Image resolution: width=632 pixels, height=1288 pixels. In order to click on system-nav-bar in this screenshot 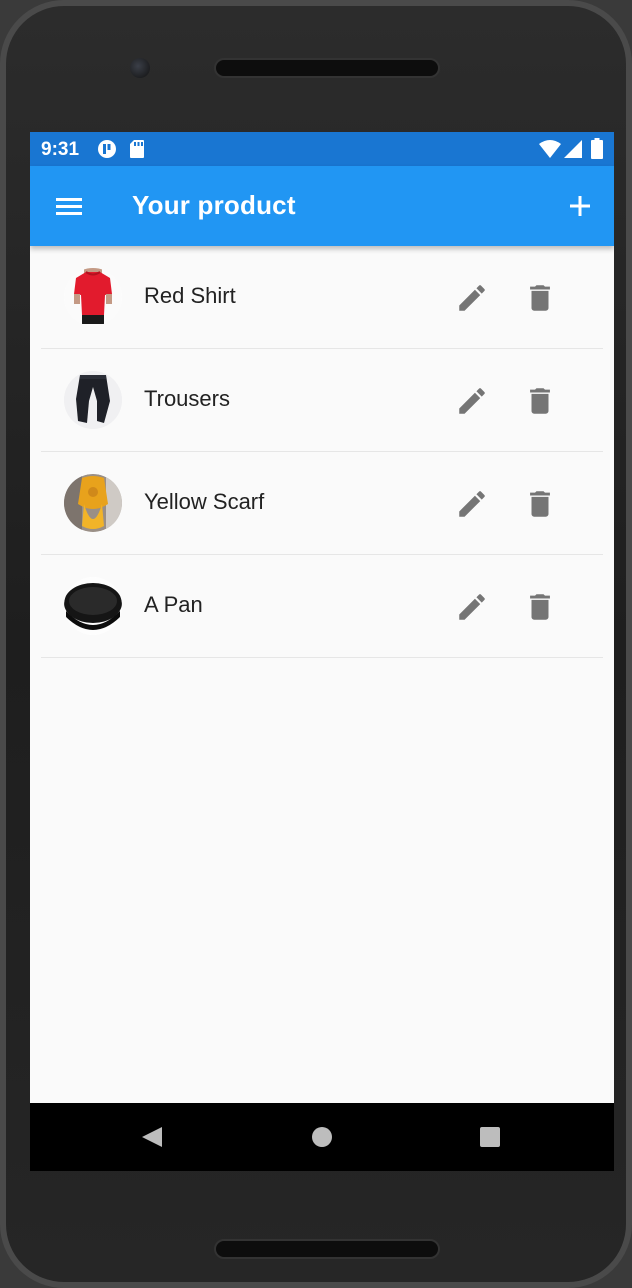, I will do `click(322, 1137)`.